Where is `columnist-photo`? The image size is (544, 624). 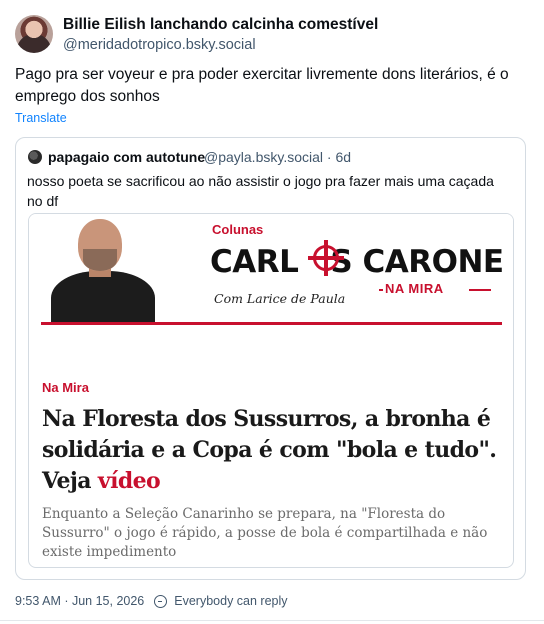 columnist-photo is located at coordinates (102, 271).